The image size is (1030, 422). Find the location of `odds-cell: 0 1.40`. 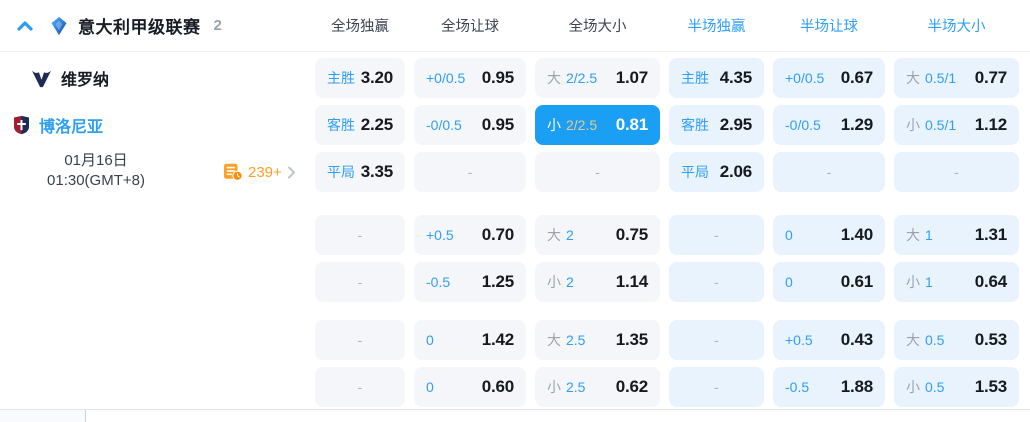

odds-cell: 0 1.40 is located at coordinates (829, 235).